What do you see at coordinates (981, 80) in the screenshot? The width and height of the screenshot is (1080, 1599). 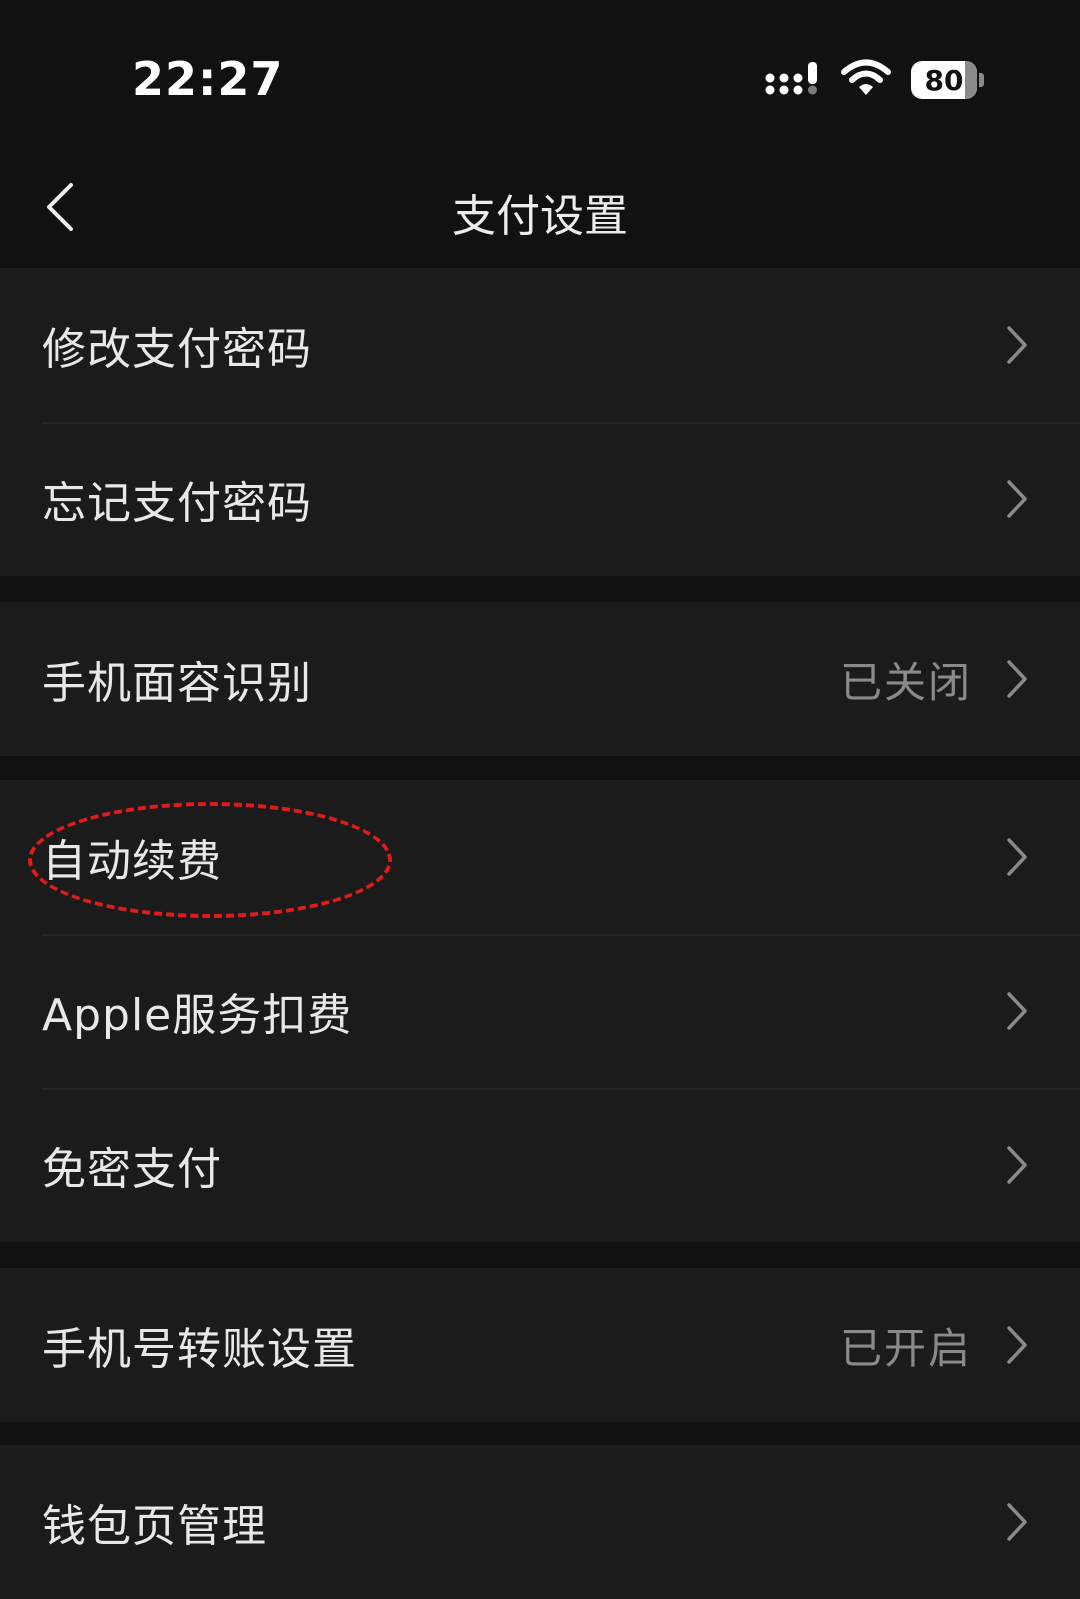 I see `battery-tip` at bounding box center [981, 80].